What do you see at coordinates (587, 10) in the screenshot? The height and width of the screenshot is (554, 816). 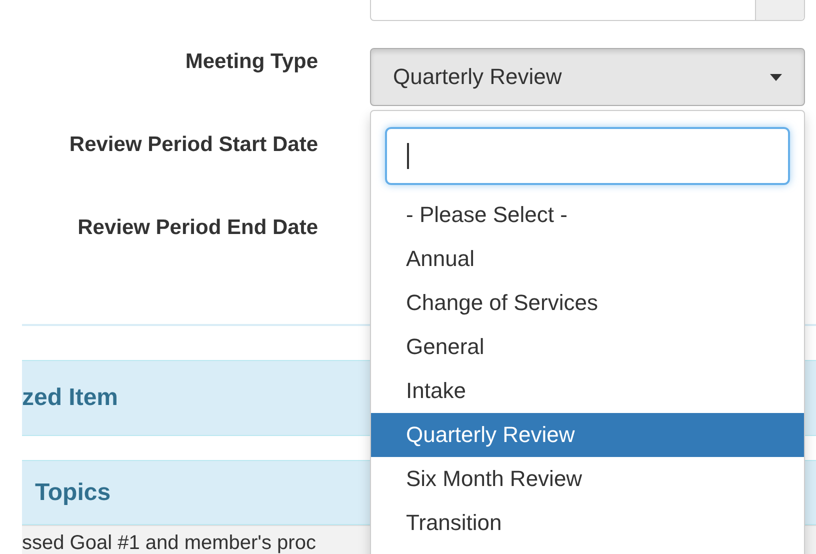 I see `text-field` at bounding box center [587, 10].